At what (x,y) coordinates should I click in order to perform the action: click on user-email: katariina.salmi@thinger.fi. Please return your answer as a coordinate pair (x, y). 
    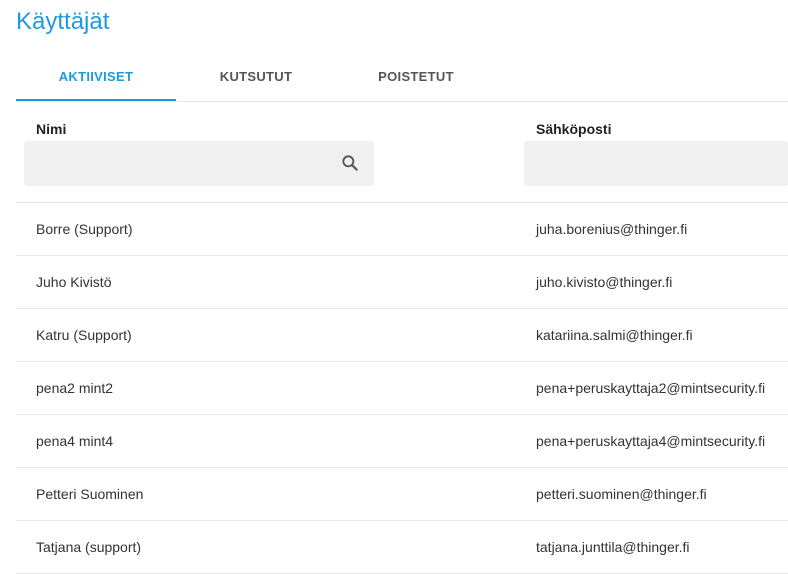
    Looking at the image, I should click on (614, 335).